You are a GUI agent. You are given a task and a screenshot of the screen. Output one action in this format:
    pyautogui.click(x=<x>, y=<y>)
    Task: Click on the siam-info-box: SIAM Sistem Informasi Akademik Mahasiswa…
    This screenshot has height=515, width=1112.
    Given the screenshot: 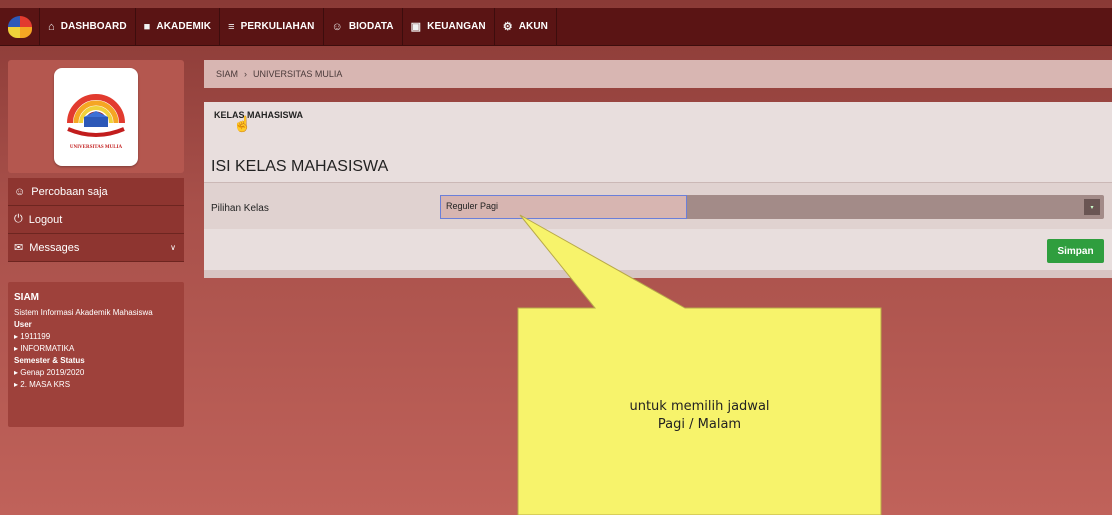 What is the action you would take?
    pyautogui.click(x=96, y=354)
    